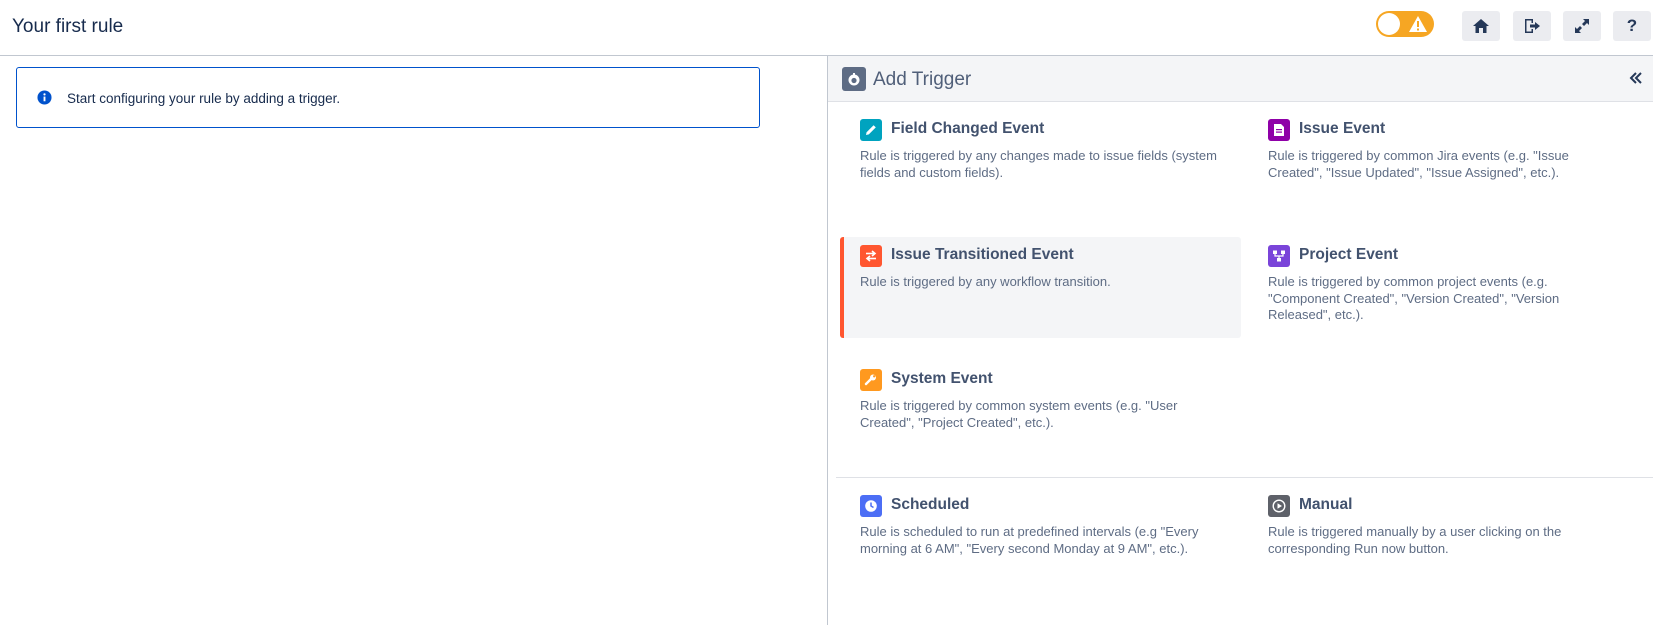 The width and height of the screenshot is (1653, 625). I want to click on pencil-icon, so click(871, 130).